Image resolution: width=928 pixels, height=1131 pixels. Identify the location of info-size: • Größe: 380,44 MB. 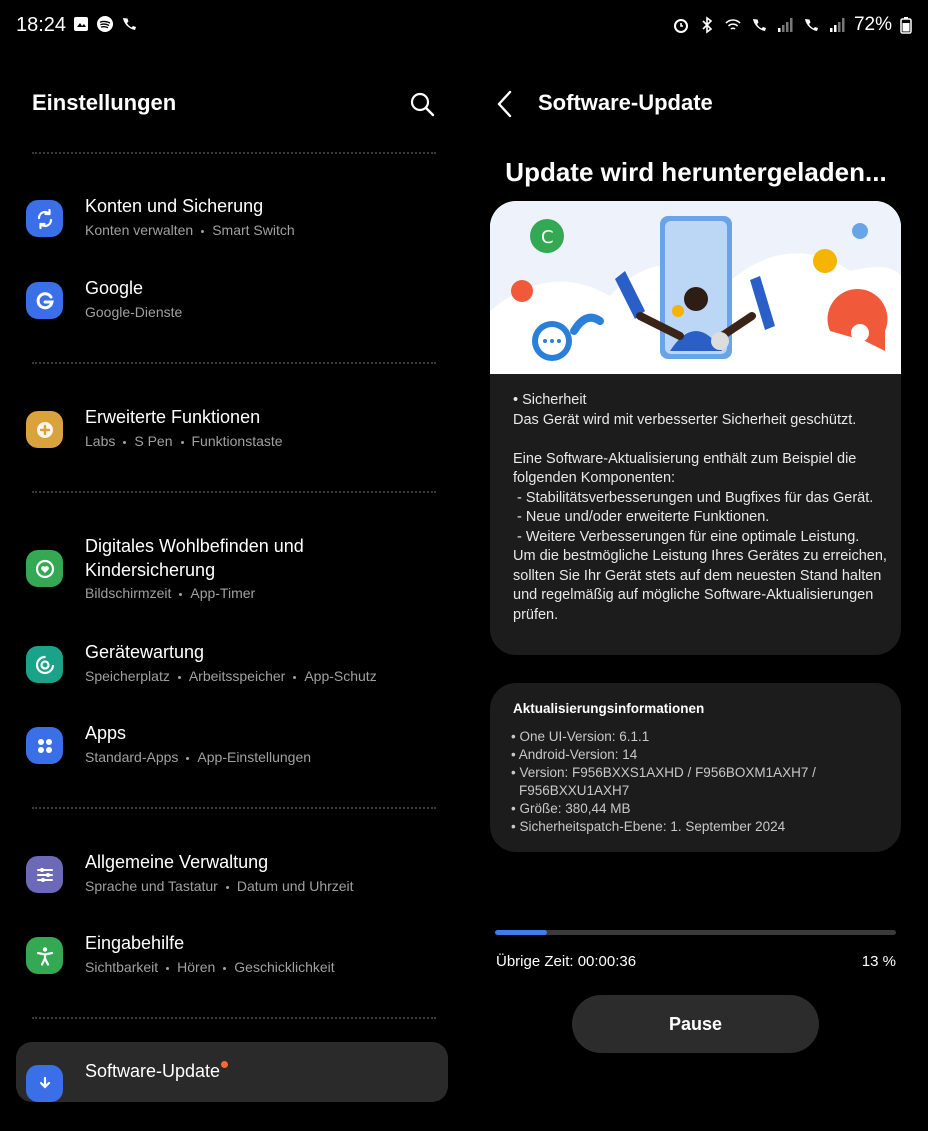
(571, 808).